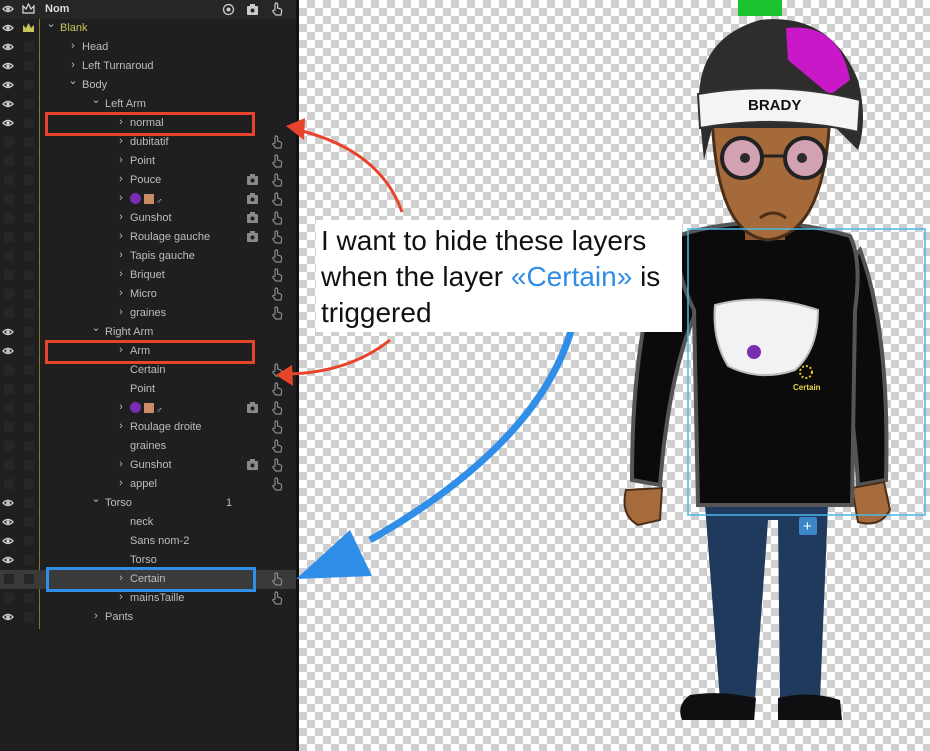 The image size is (930, 751). I want to click on layer-row: graines, so click(148, 446).